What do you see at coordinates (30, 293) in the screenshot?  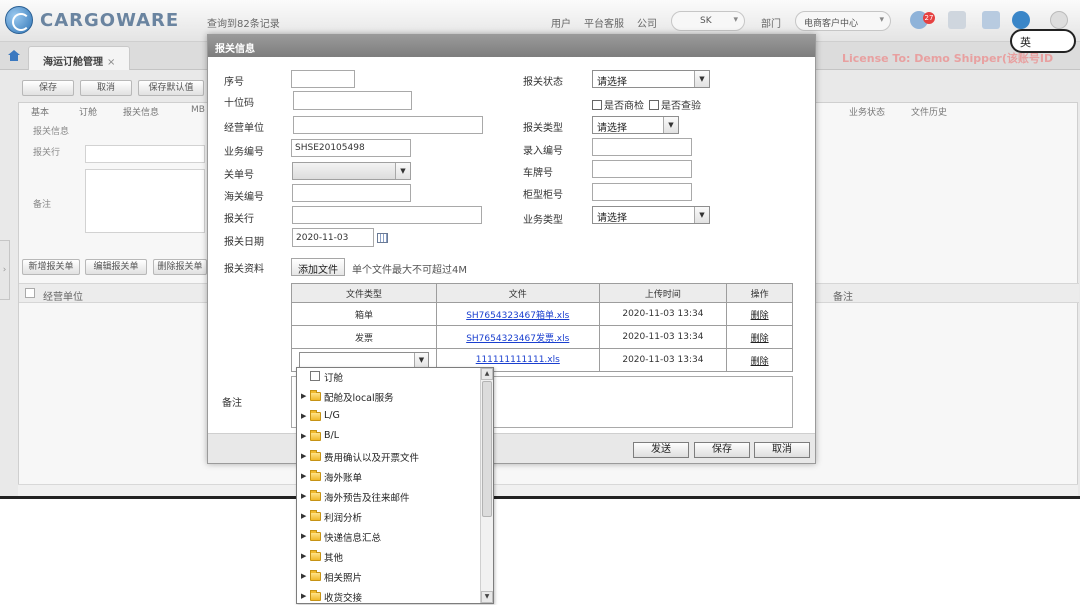 I see `grid-select-all-checkbox` at bounding box center [30, 293].